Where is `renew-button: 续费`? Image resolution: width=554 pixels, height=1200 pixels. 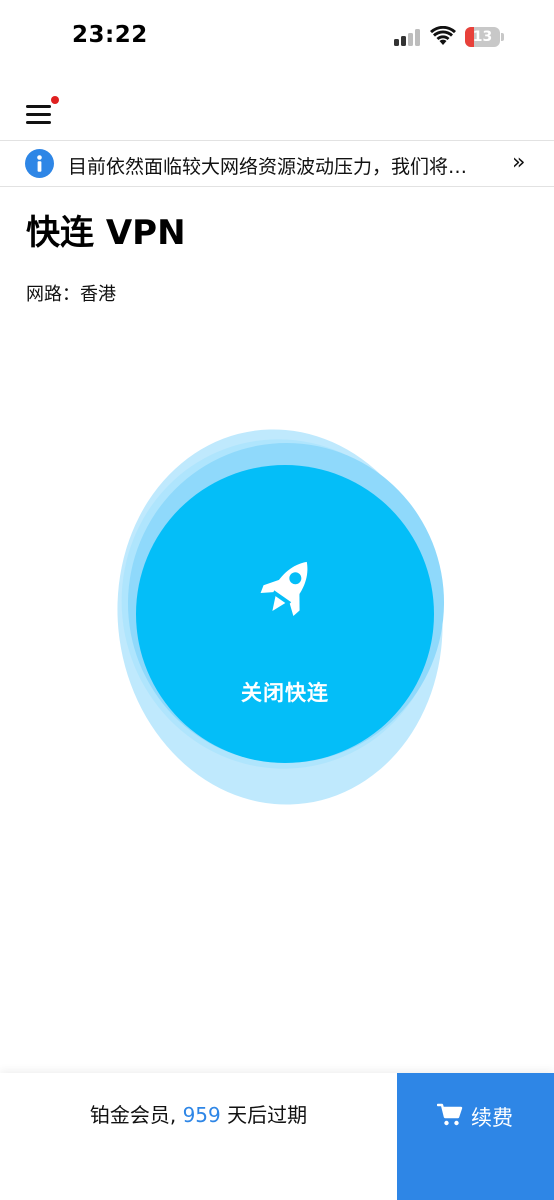 renew-button: 续费 is located at coordinates (475, 1136).